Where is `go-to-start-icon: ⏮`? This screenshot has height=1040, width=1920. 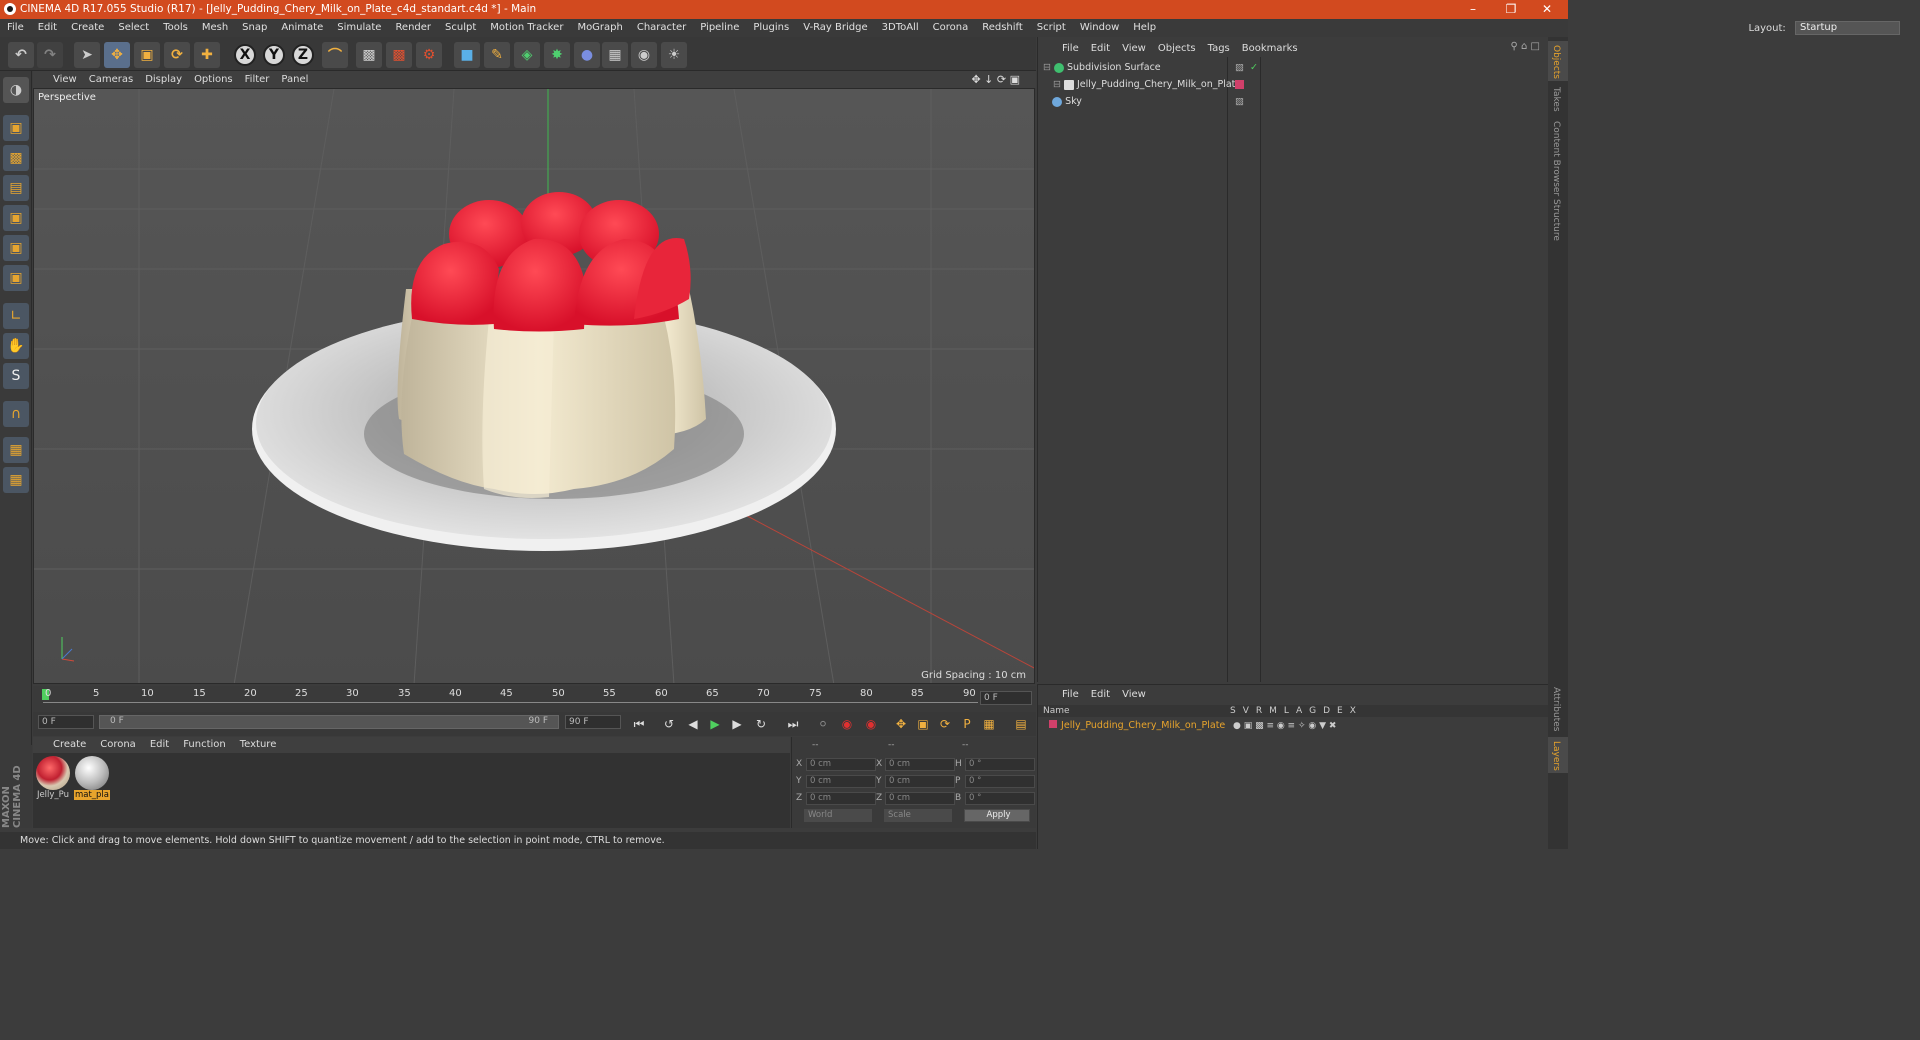
go-to-start-icon: ⏮ is located at coordinates (639, 724).